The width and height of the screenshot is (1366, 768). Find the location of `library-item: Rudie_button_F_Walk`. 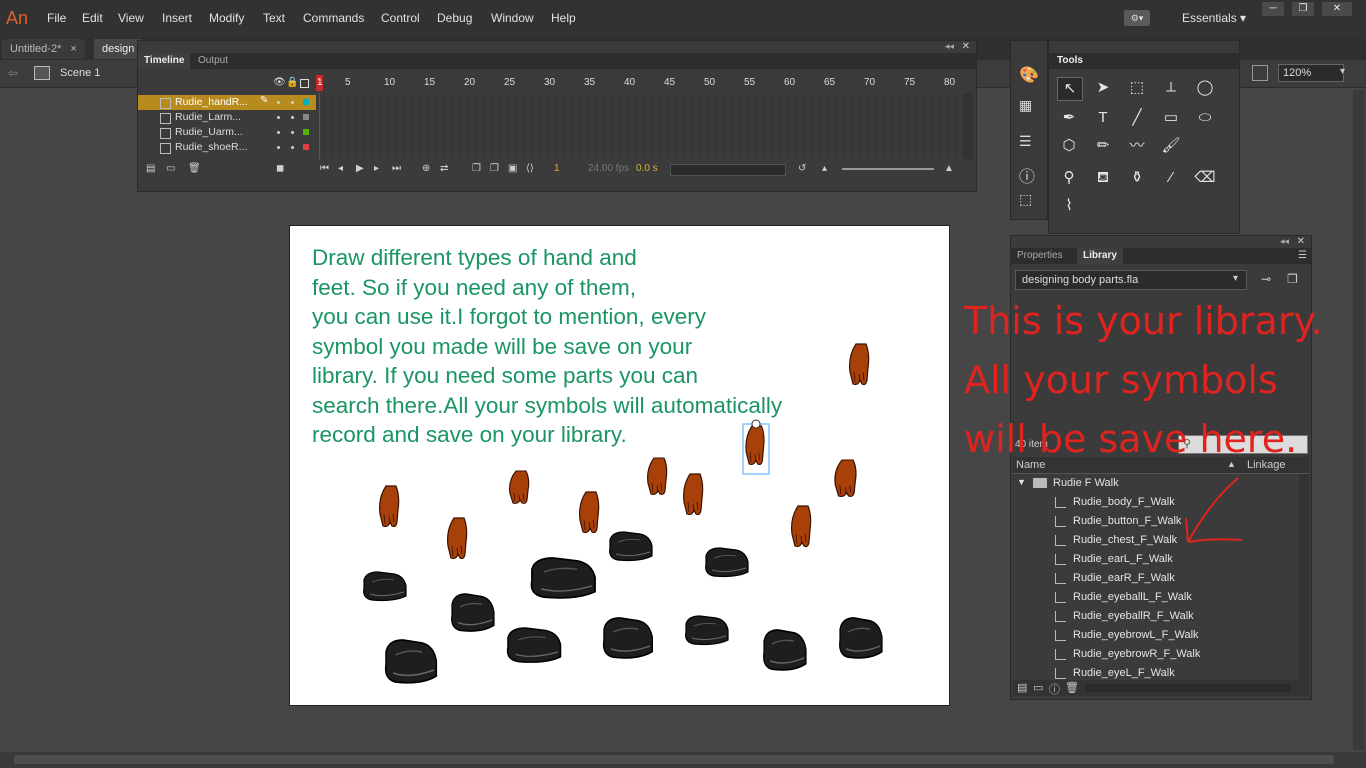

library-item: Rudie_button_F_Walk is located at coordinates (1155, 521).